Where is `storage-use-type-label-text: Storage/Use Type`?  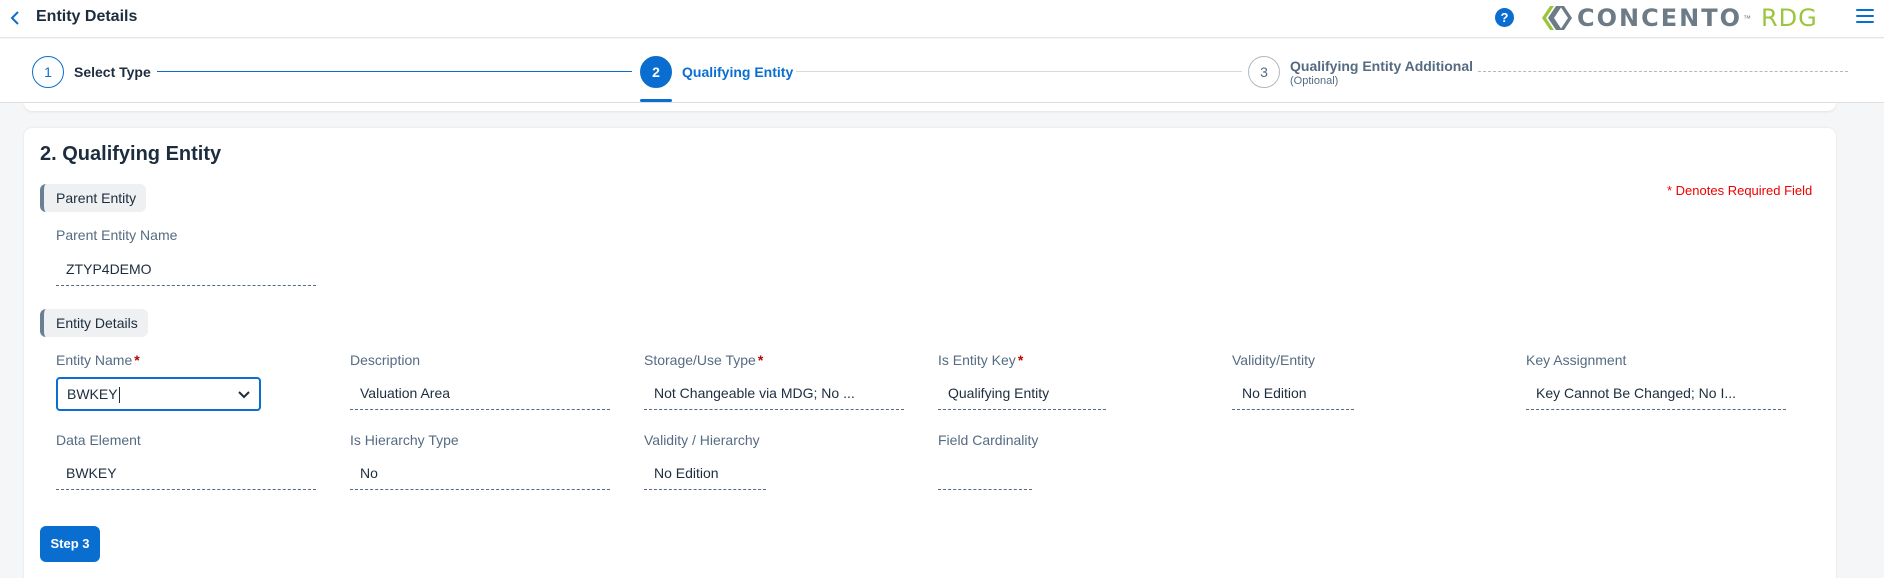
storage-use-type-label-text: Storage/Use Type is located at coordinates (700, 360).